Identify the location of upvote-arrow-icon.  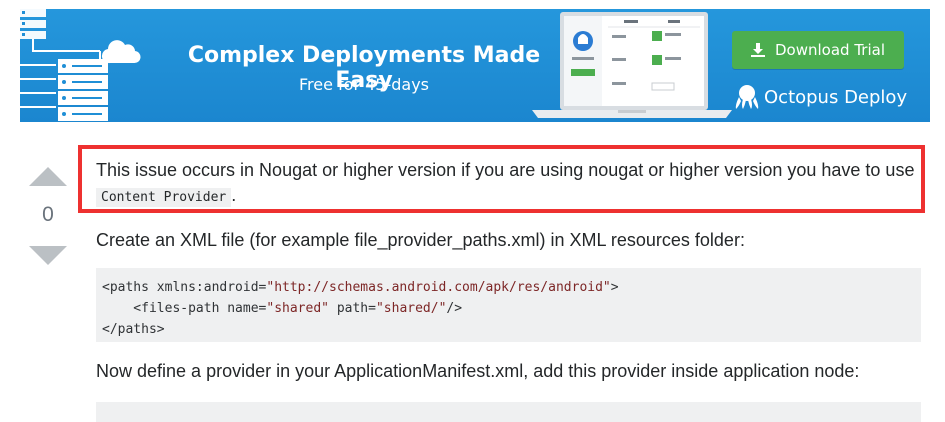
(48, 176).